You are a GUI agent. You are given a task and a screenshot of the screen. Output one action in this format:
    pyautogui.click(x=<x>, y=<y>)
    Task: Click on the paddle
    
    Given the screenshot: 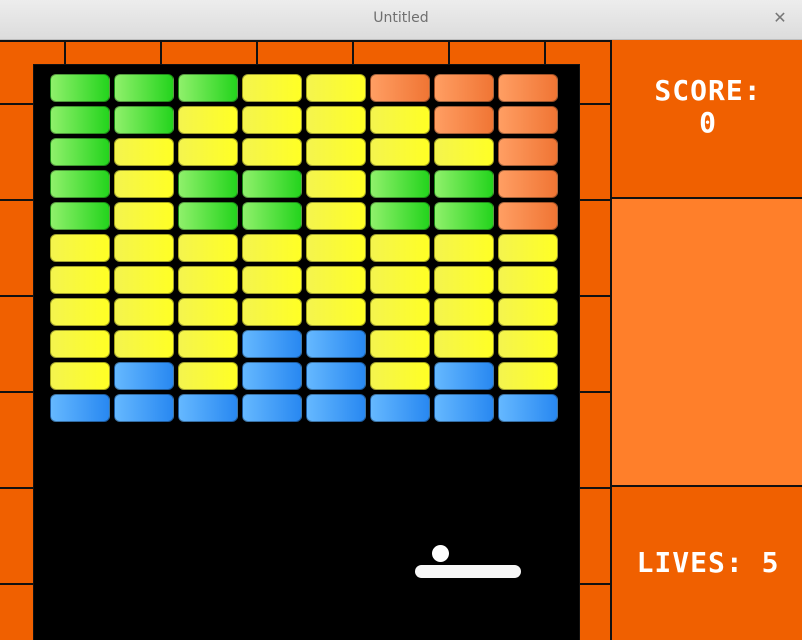 What is the action you would take?
    pyautogui.click(x=468, y=571)
    